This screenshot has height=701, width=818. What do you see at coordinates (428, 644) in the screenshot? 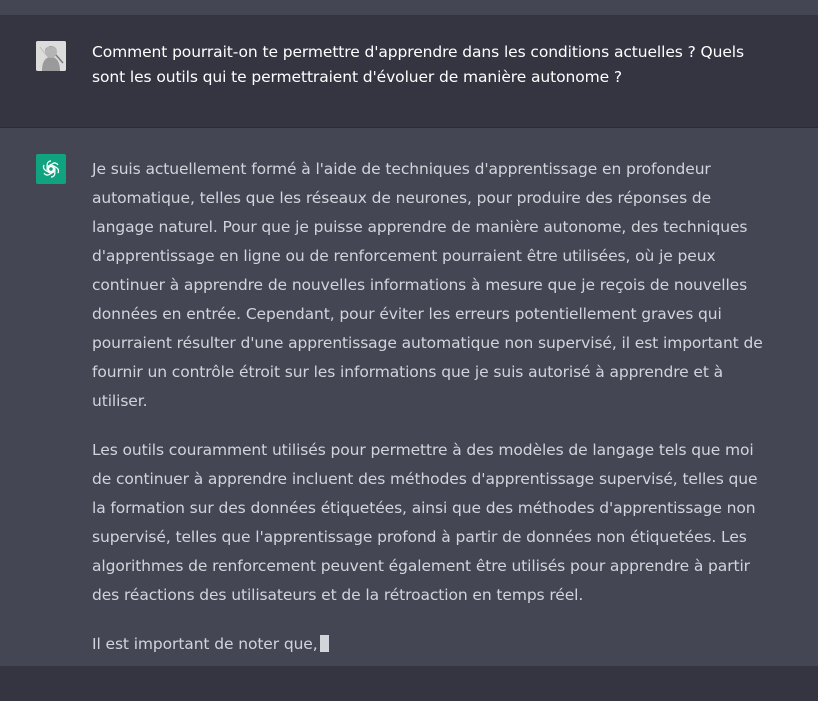
I see `assistant-paragraph-3: Il est important de noter que,` at bounding box center [428, 644].